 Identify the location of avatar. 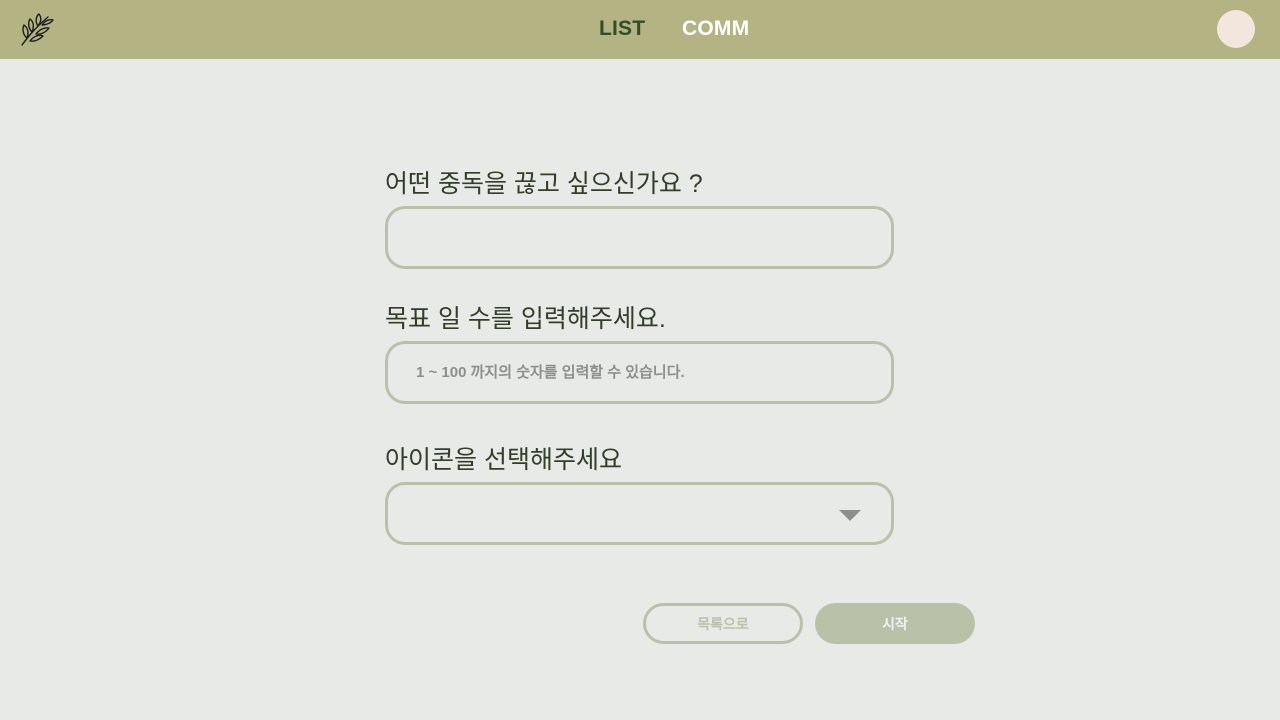
(1236, 29).